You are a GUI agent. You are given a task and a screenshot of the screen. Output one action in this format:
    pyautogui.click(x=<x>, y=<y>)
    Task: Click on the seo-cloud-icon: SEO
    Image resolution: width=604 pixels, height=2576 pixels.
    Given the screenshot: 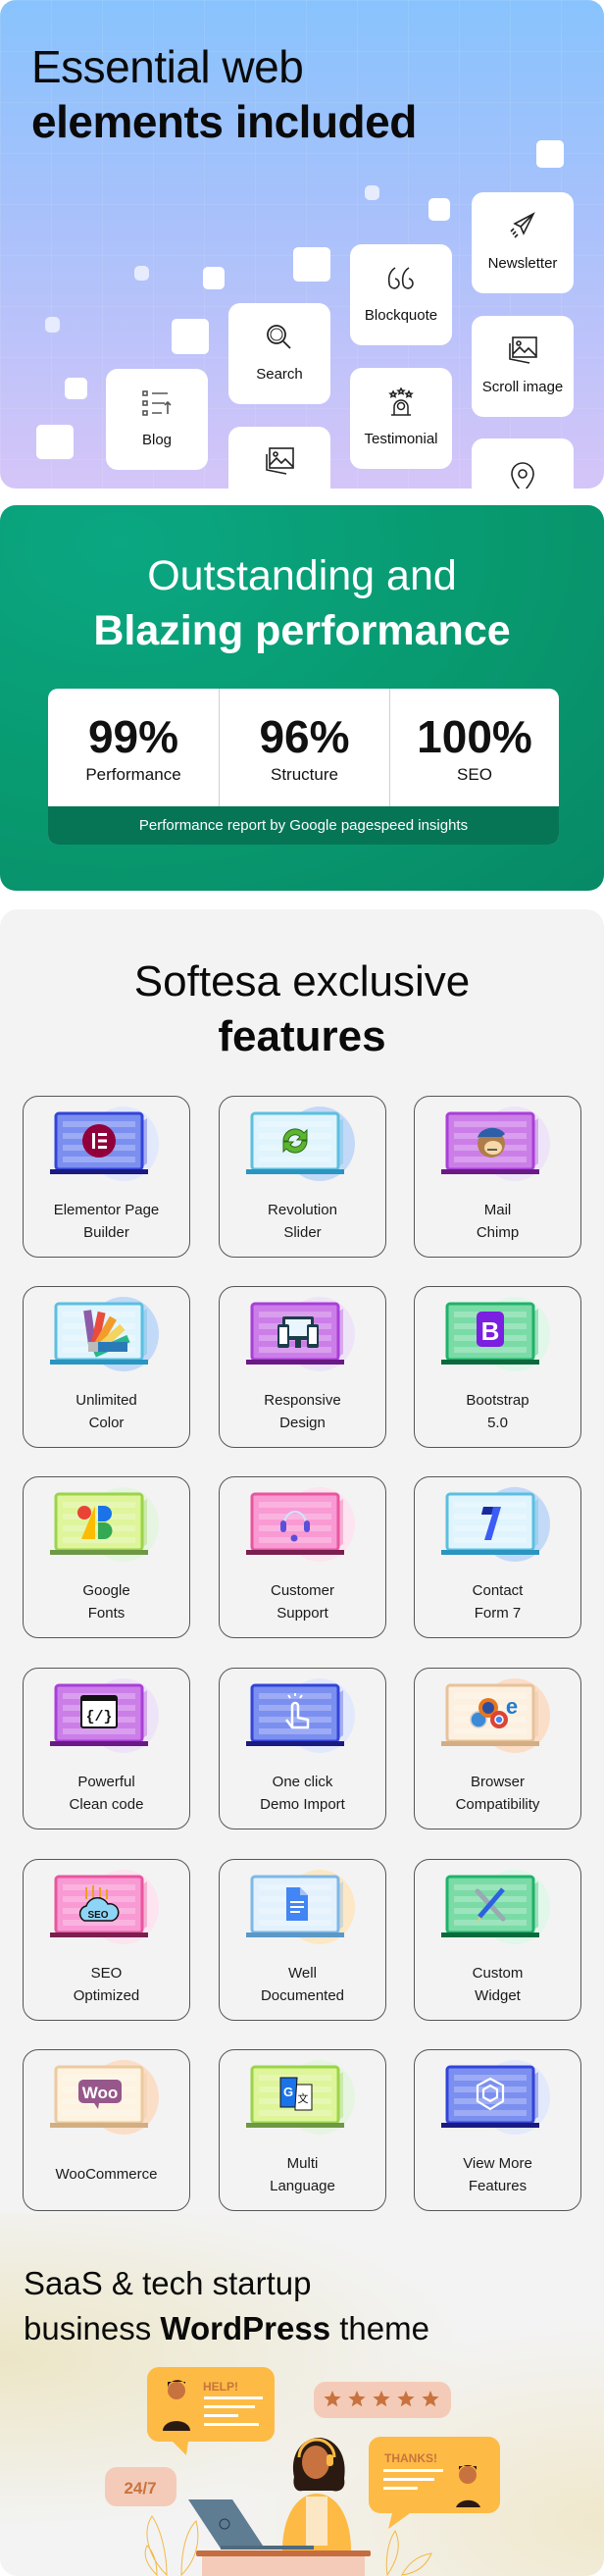 What is the action you would take?
    pyautogui.click(x=105, y=1907)
    